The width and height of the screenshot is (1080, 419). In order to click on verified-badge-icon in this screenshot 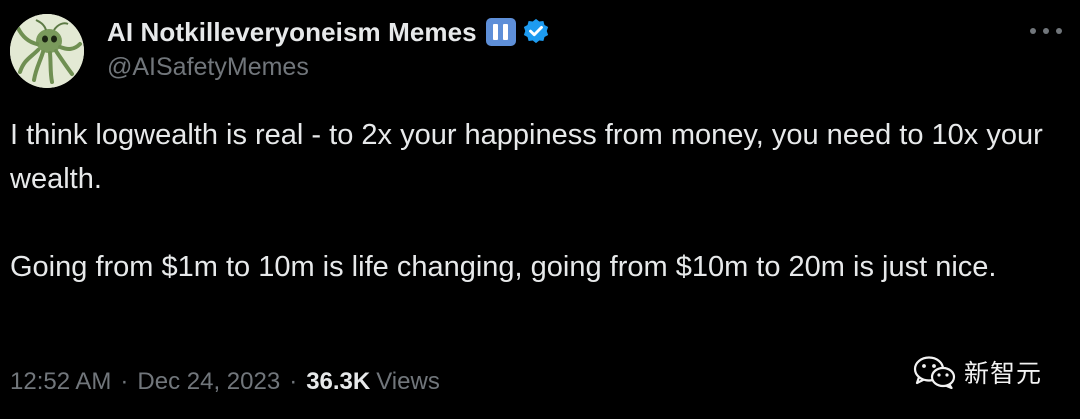, I will do `click(536, 32)`.